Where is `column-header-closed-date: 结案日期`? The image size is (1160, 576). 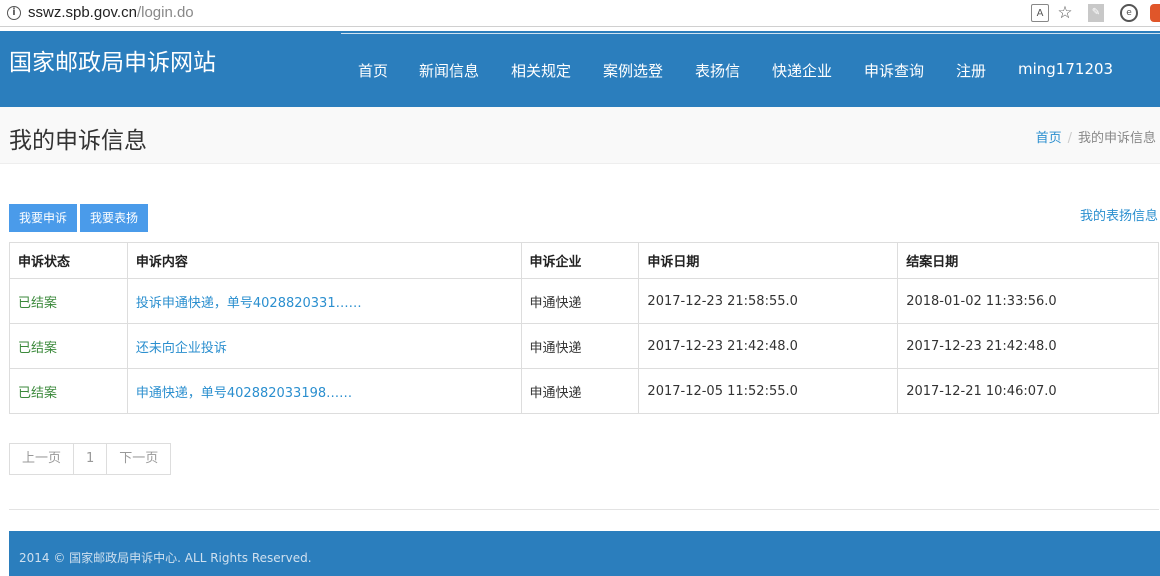
column-header-closed-date: 结案日期 is located at coordinates (1028, 260).